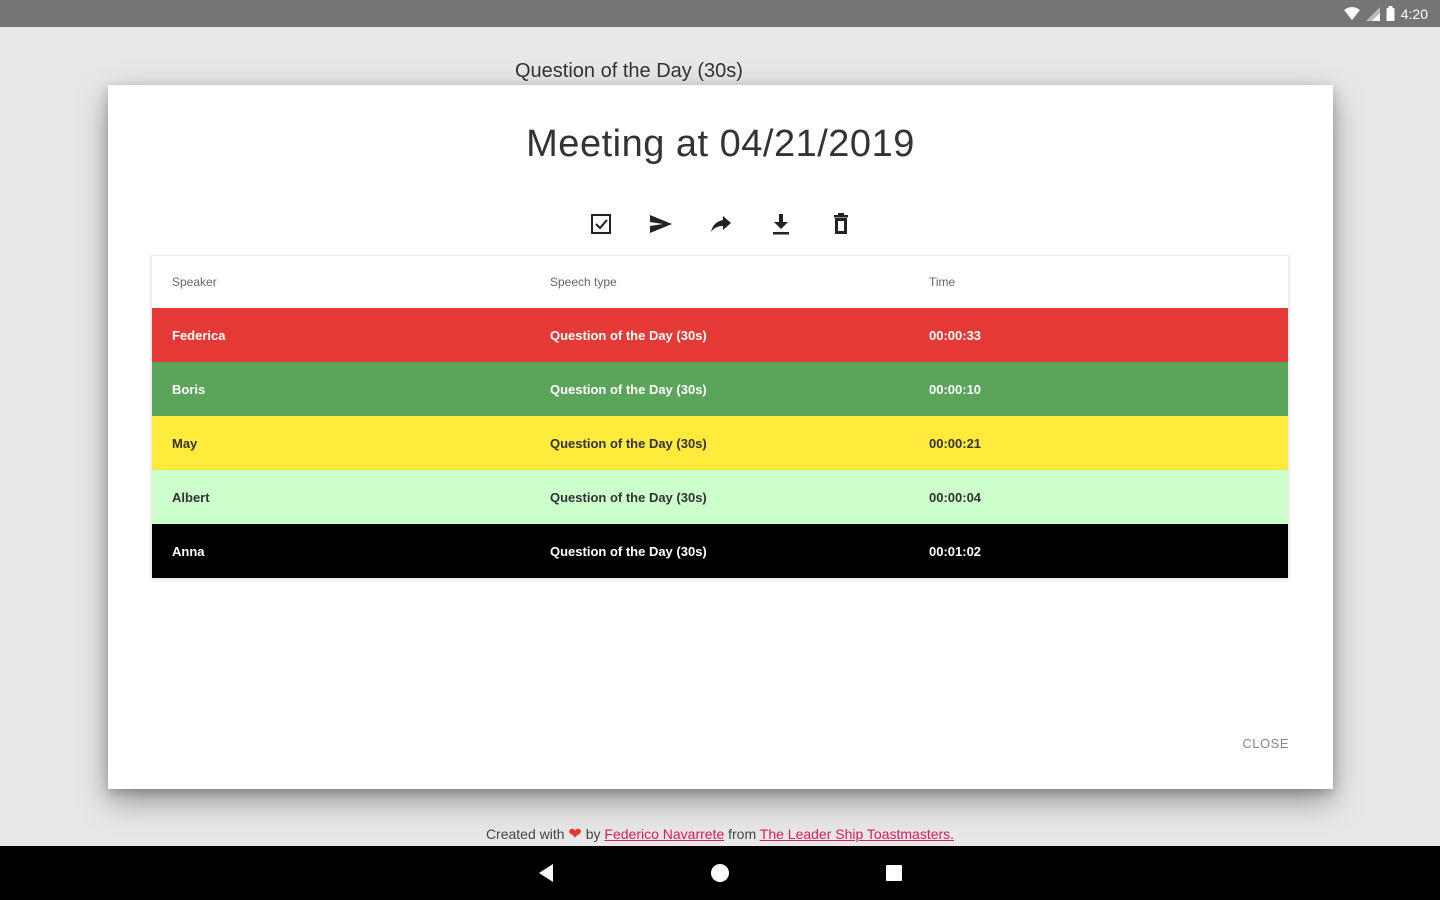  I want to click on delete-icon, so click(841, 224).